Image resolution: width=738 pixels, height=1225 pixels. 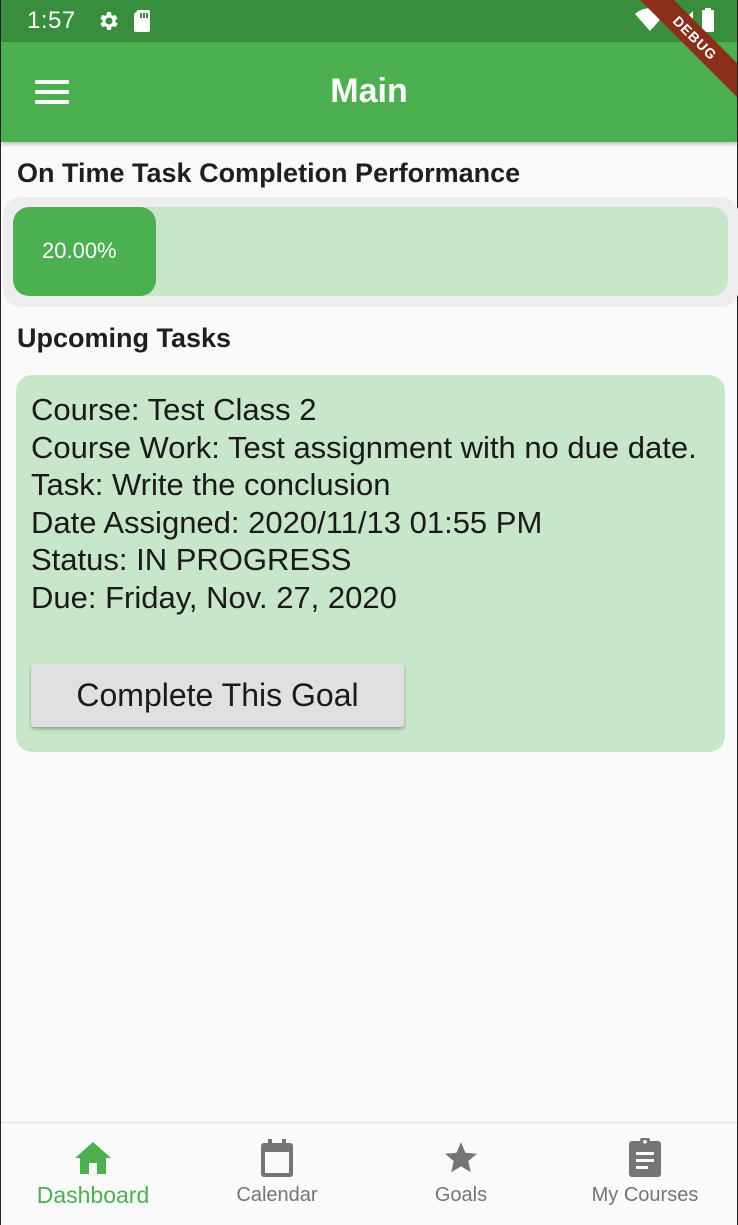 I want to click on task-date-assigned: Date Assigned: 2020/11/13 01:55 PM, so click(x=287, y=522).